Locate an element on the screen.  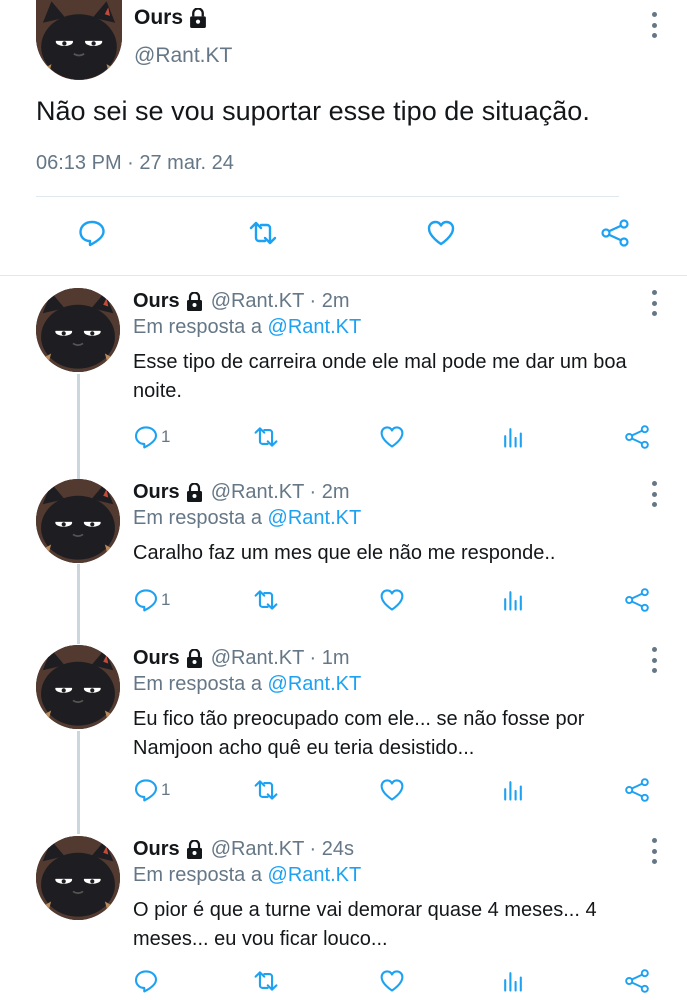
reply-button is located at coordinates (147, 981).